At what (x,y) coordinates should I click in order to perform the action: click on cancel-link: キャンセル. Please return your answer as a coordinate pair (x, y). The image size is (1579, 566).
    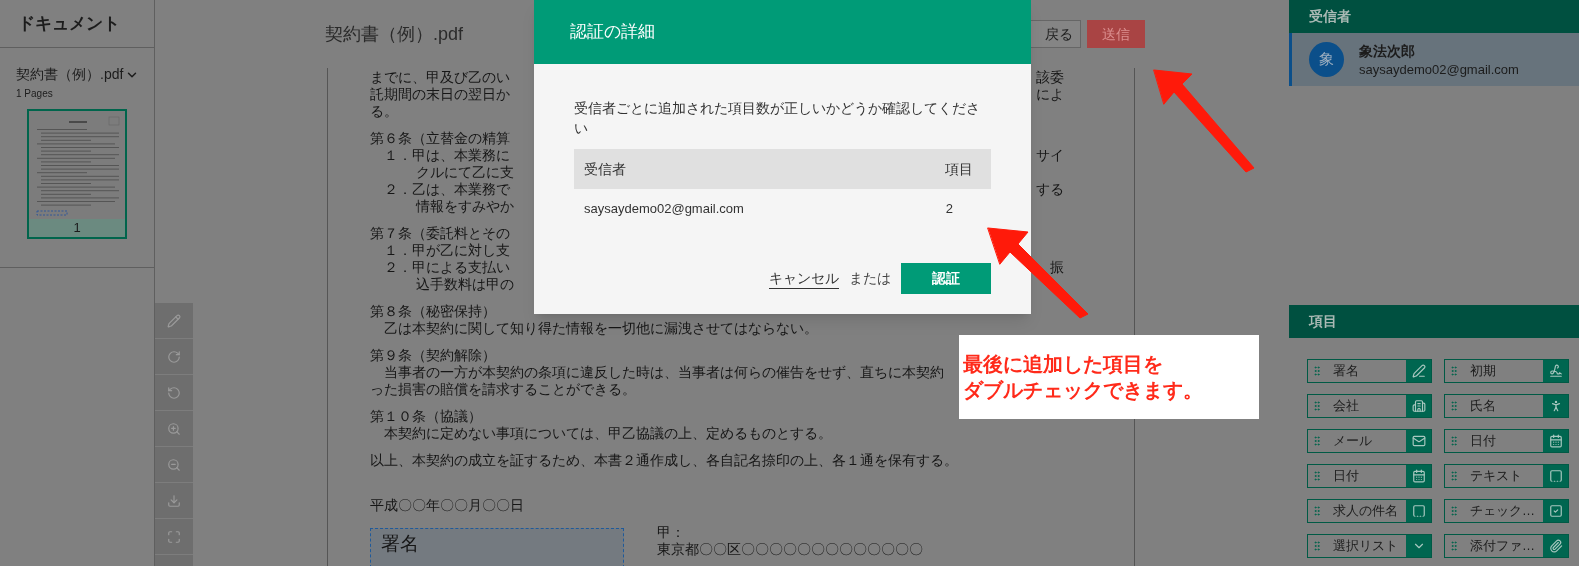
    Looking at the image, I should click on (804, 278).